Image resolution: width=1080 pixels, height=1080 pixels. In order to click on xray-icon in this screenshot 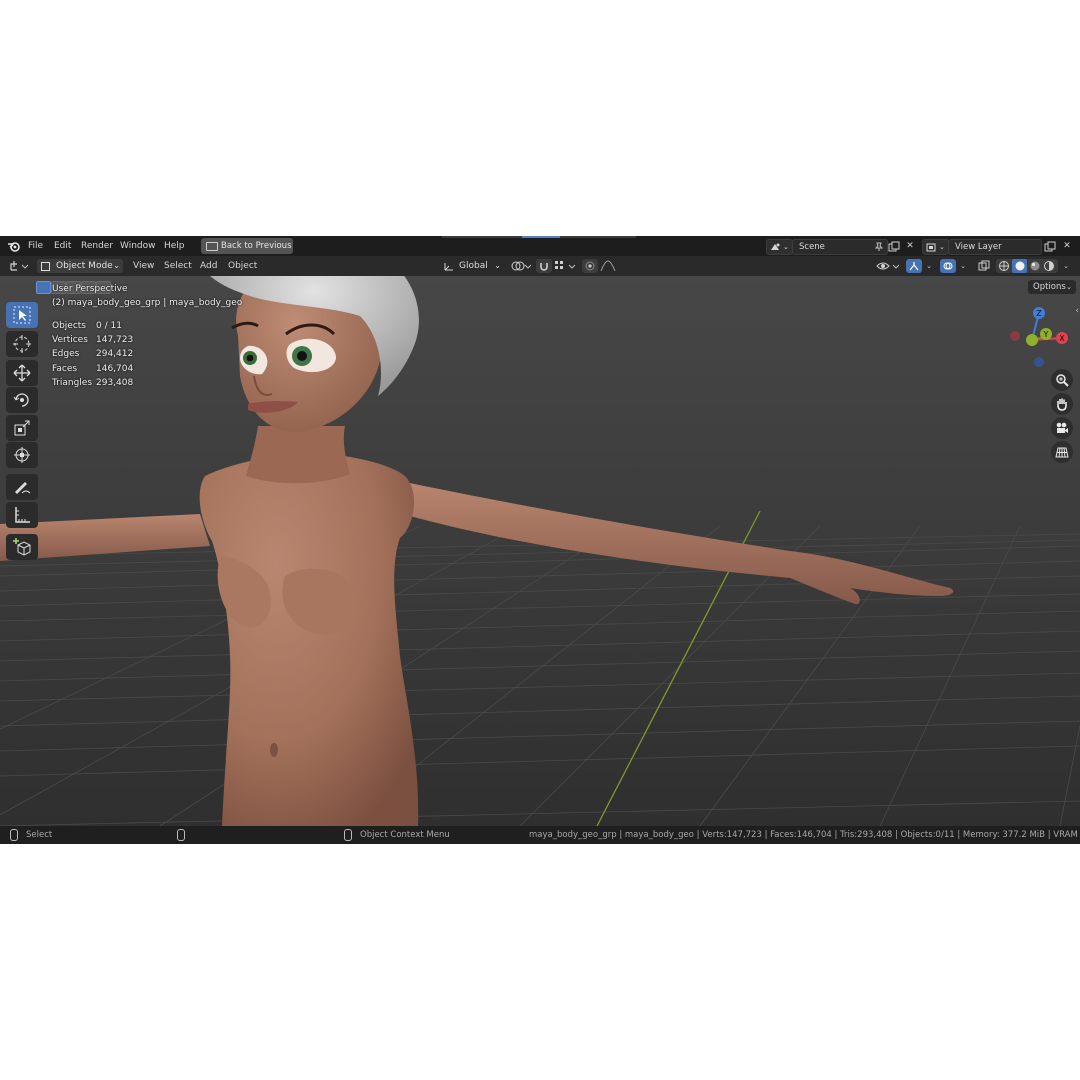, I will do `click(984, 266)`.